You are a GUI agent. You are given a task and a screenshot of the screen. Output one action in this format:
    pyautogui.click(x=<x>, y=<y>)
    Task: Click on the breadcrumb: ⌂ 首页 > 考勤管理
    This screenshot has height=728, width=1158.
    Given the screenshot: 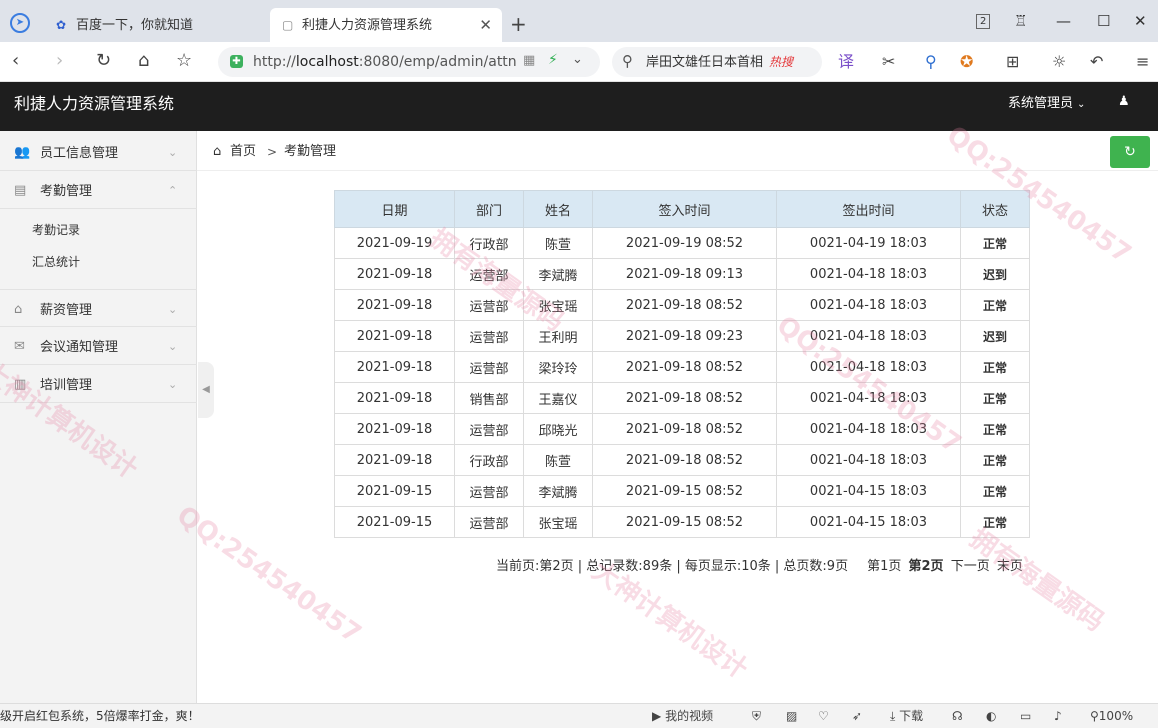 What is the action you would take?
    pyautogui.click(x=677, y=151)
    